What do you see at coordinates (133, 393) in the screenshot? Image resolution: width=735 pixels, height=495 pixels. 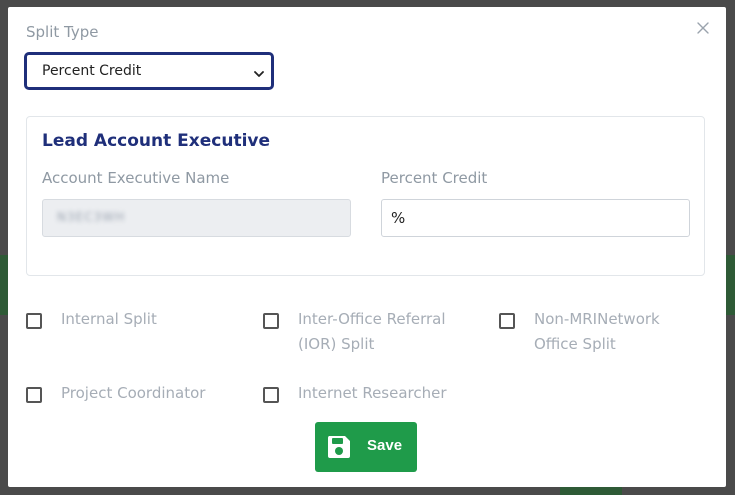 I see `checkbox-label: Project Coordinator` at bounding box center [133, 393].